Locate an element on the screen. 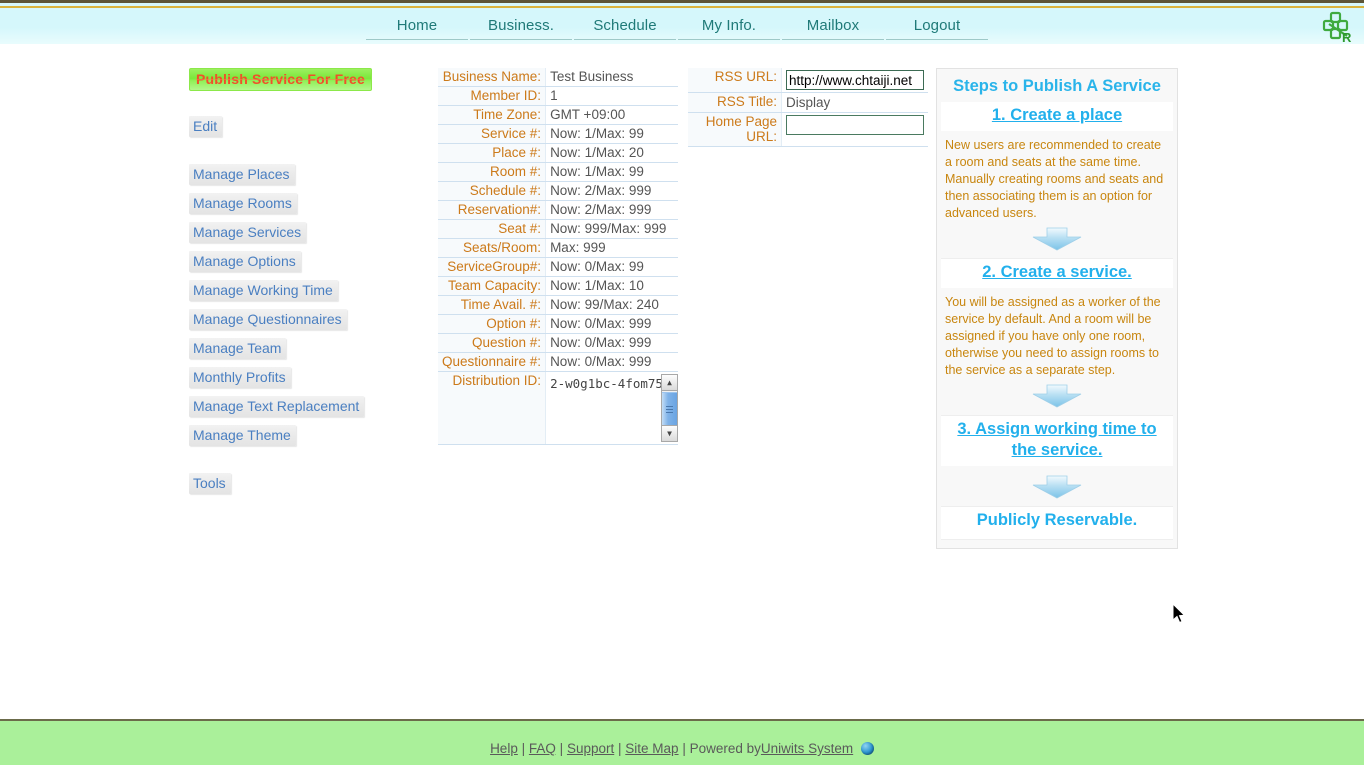 Image resolution: width=1364 pixels, height=765 pixels. table-row: Member ID: 1 is located at coordinates (558, 96).